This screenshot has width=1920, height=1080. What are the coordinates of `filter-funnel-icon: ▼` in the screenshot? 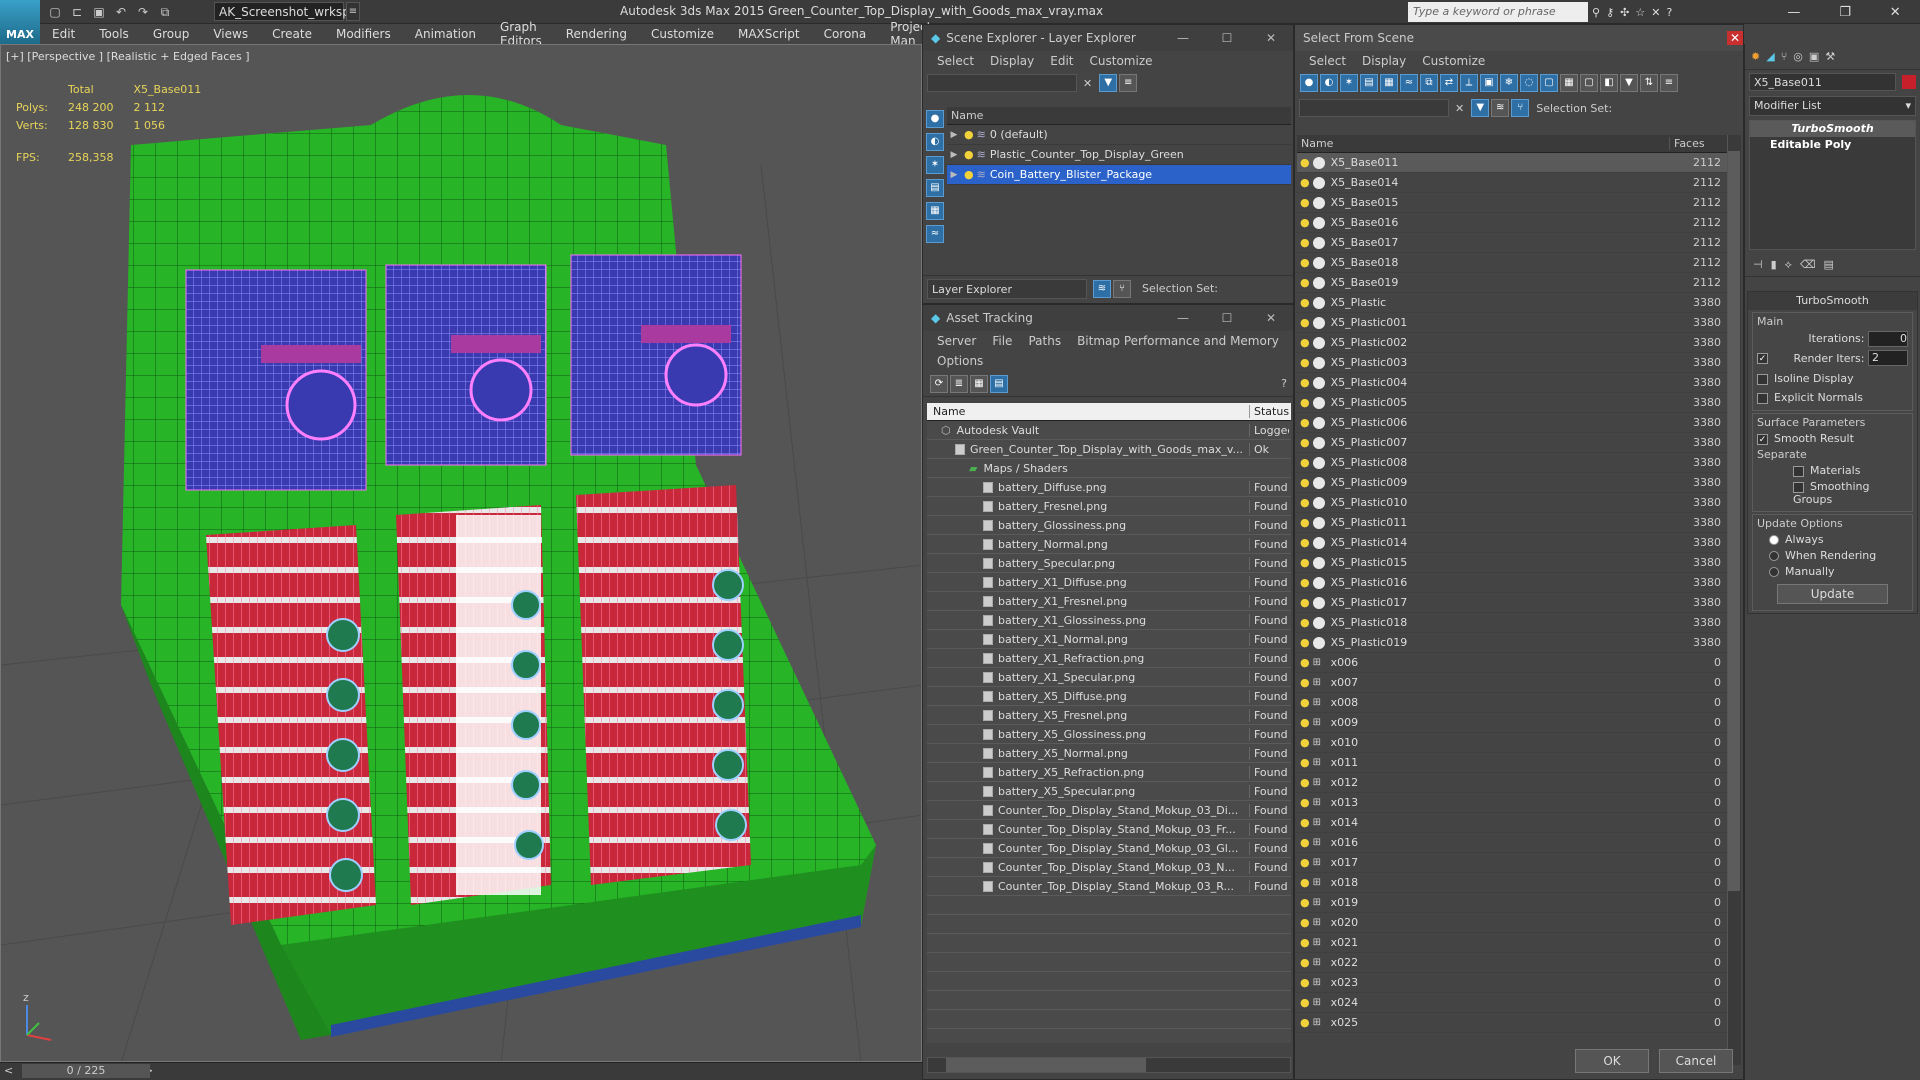 It's located at (1629, 83).